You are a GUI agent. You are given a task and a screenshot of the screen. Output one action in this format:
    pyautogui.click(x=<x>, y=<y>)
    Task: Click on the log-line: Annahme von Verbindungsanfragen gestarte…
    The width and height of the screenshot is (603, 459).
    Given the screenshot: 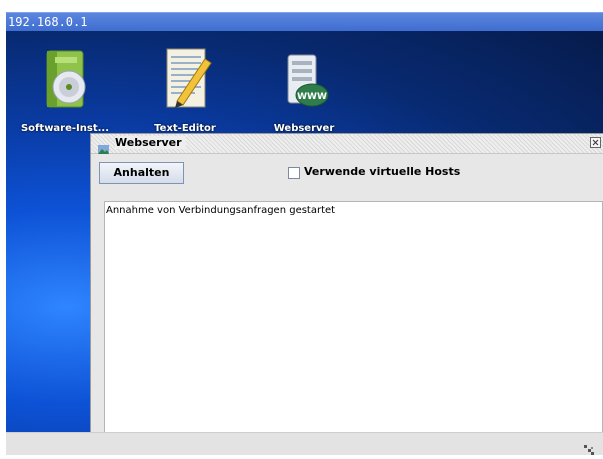 What is the action you would take?
    pyautogui.click(x=221, y=210)
    